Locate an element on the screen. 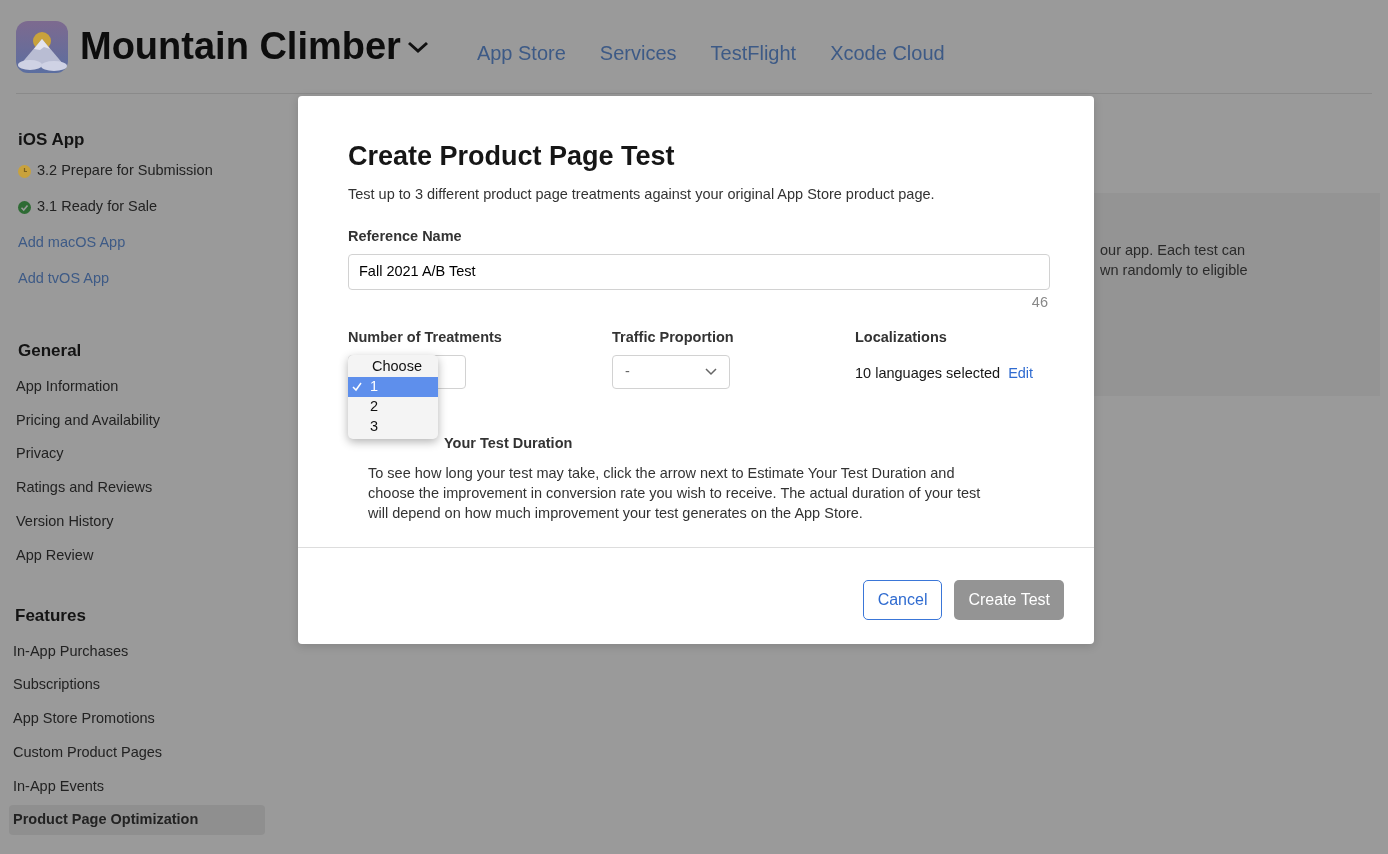 Image resolution: width=1388 pixels, height=854 pixels. body-text: wn randomly to eligible is located at coordinates (1174, 270).